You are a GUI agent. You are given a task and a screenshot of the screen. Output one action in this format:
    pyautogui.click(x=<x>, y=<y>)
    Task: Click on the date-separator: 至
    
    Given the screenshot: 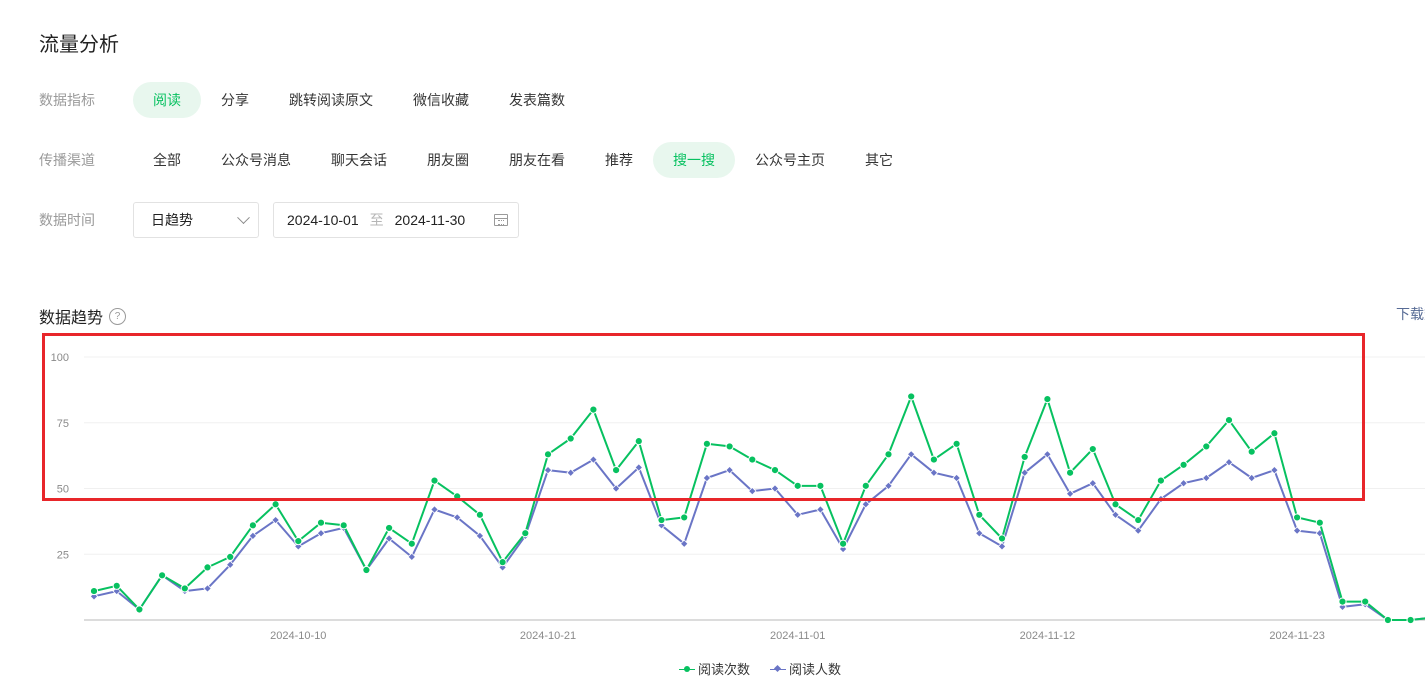 What is the action you would take?
    pyautogui.click(x=376, y=220)
    